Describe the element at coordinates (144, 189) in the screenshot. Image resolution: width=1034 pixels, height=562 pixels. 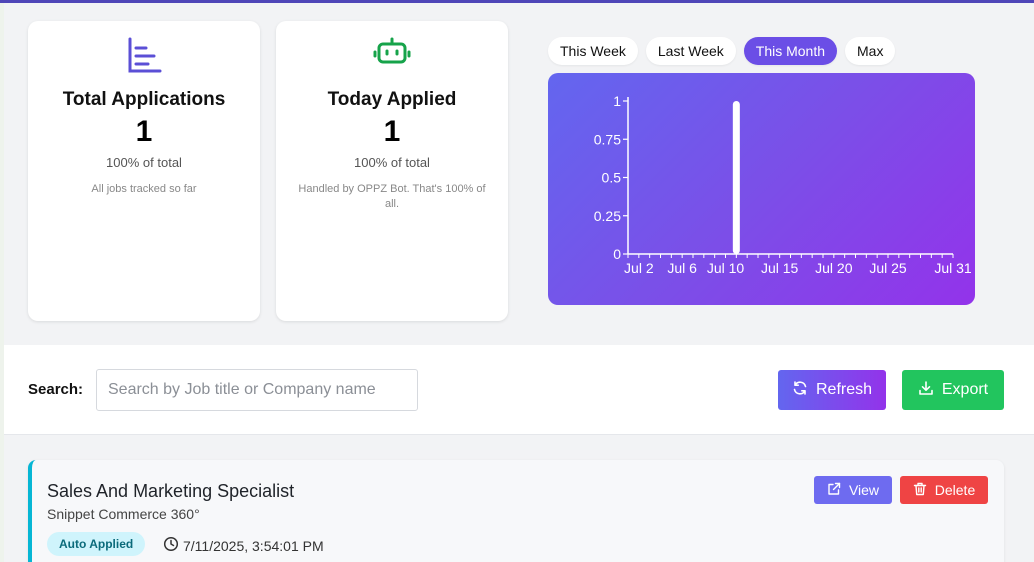
I see `stat-note: All jobs tracked so far` at that location.